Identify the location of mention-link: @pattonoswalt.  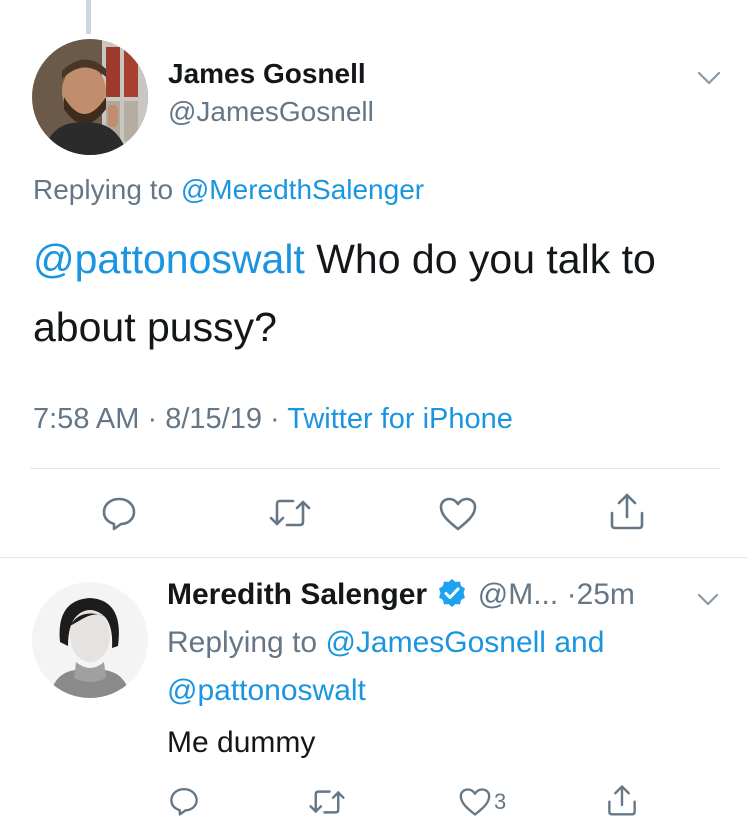
(169, 259).